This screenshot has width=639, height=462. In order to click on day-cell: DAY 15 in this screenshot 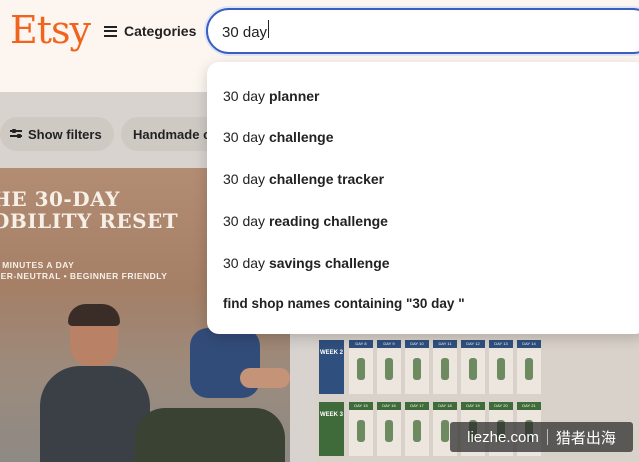, I will do `click(361, 429)`.